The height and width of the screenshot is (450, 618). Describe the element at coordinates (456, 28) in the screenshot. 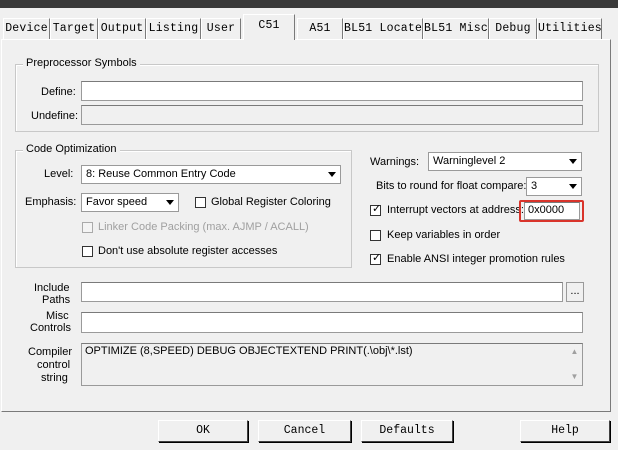

I see `tab-bl51-misc: BL51 Misc` at that location.